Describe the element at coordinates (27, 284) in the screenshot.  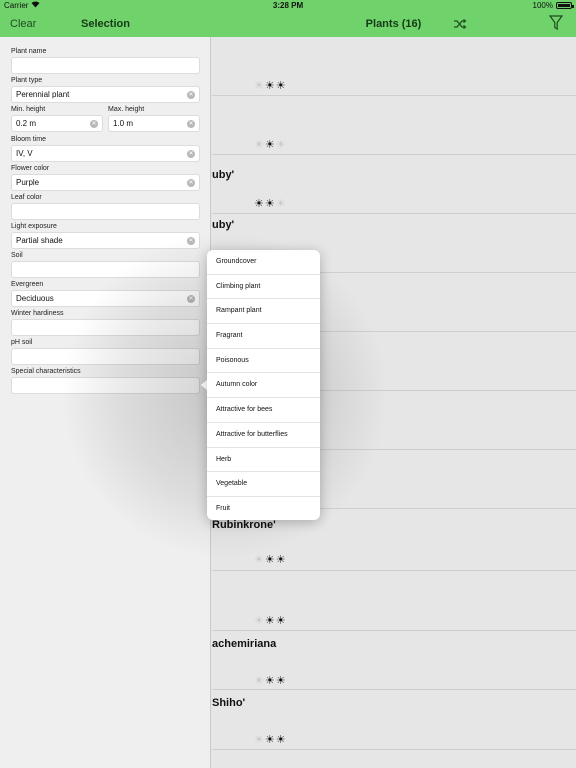
I see `evergreen-label: Evergreen` at that location.